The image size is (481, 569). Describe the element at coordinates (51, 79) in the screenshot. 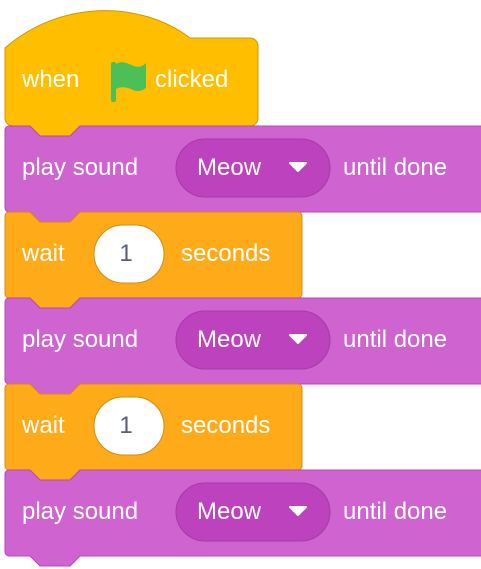

I see `hat-label-when: when` at that location.